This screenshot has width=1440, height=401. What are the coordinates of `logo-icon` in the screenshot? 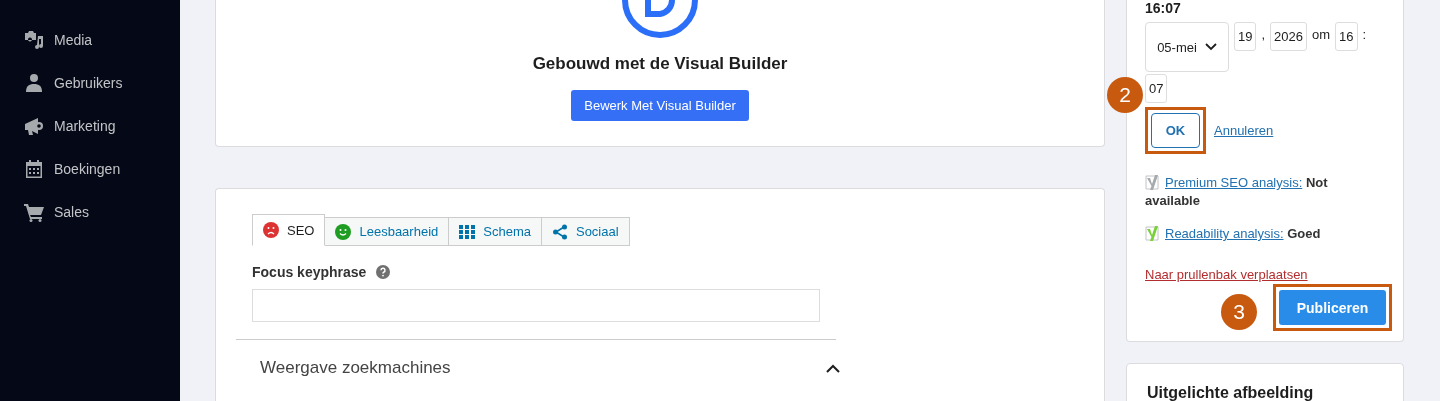 It's located at (660, 19).